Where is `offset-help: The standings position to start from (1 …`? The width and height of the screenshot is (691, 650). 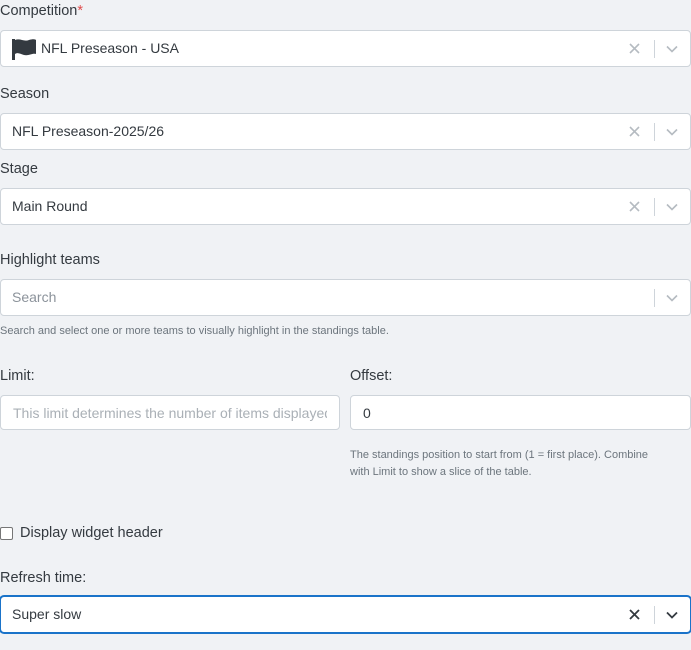 offset-help: The standings position to start from (1 … is located at coordinates (499, 464).